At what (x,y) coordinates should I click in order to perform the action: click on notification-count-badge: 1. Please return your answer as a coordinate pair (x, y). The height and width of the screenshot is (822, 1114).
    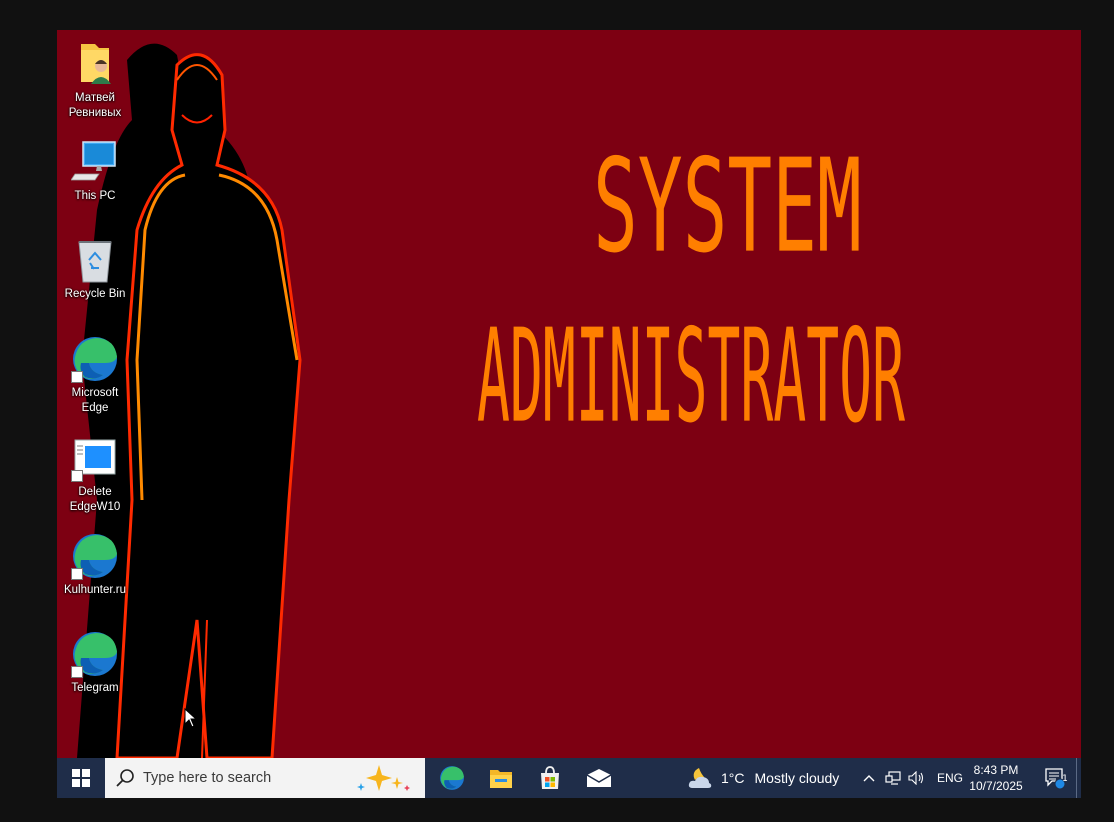
    Looking at the image, I should click on (1065, 779).